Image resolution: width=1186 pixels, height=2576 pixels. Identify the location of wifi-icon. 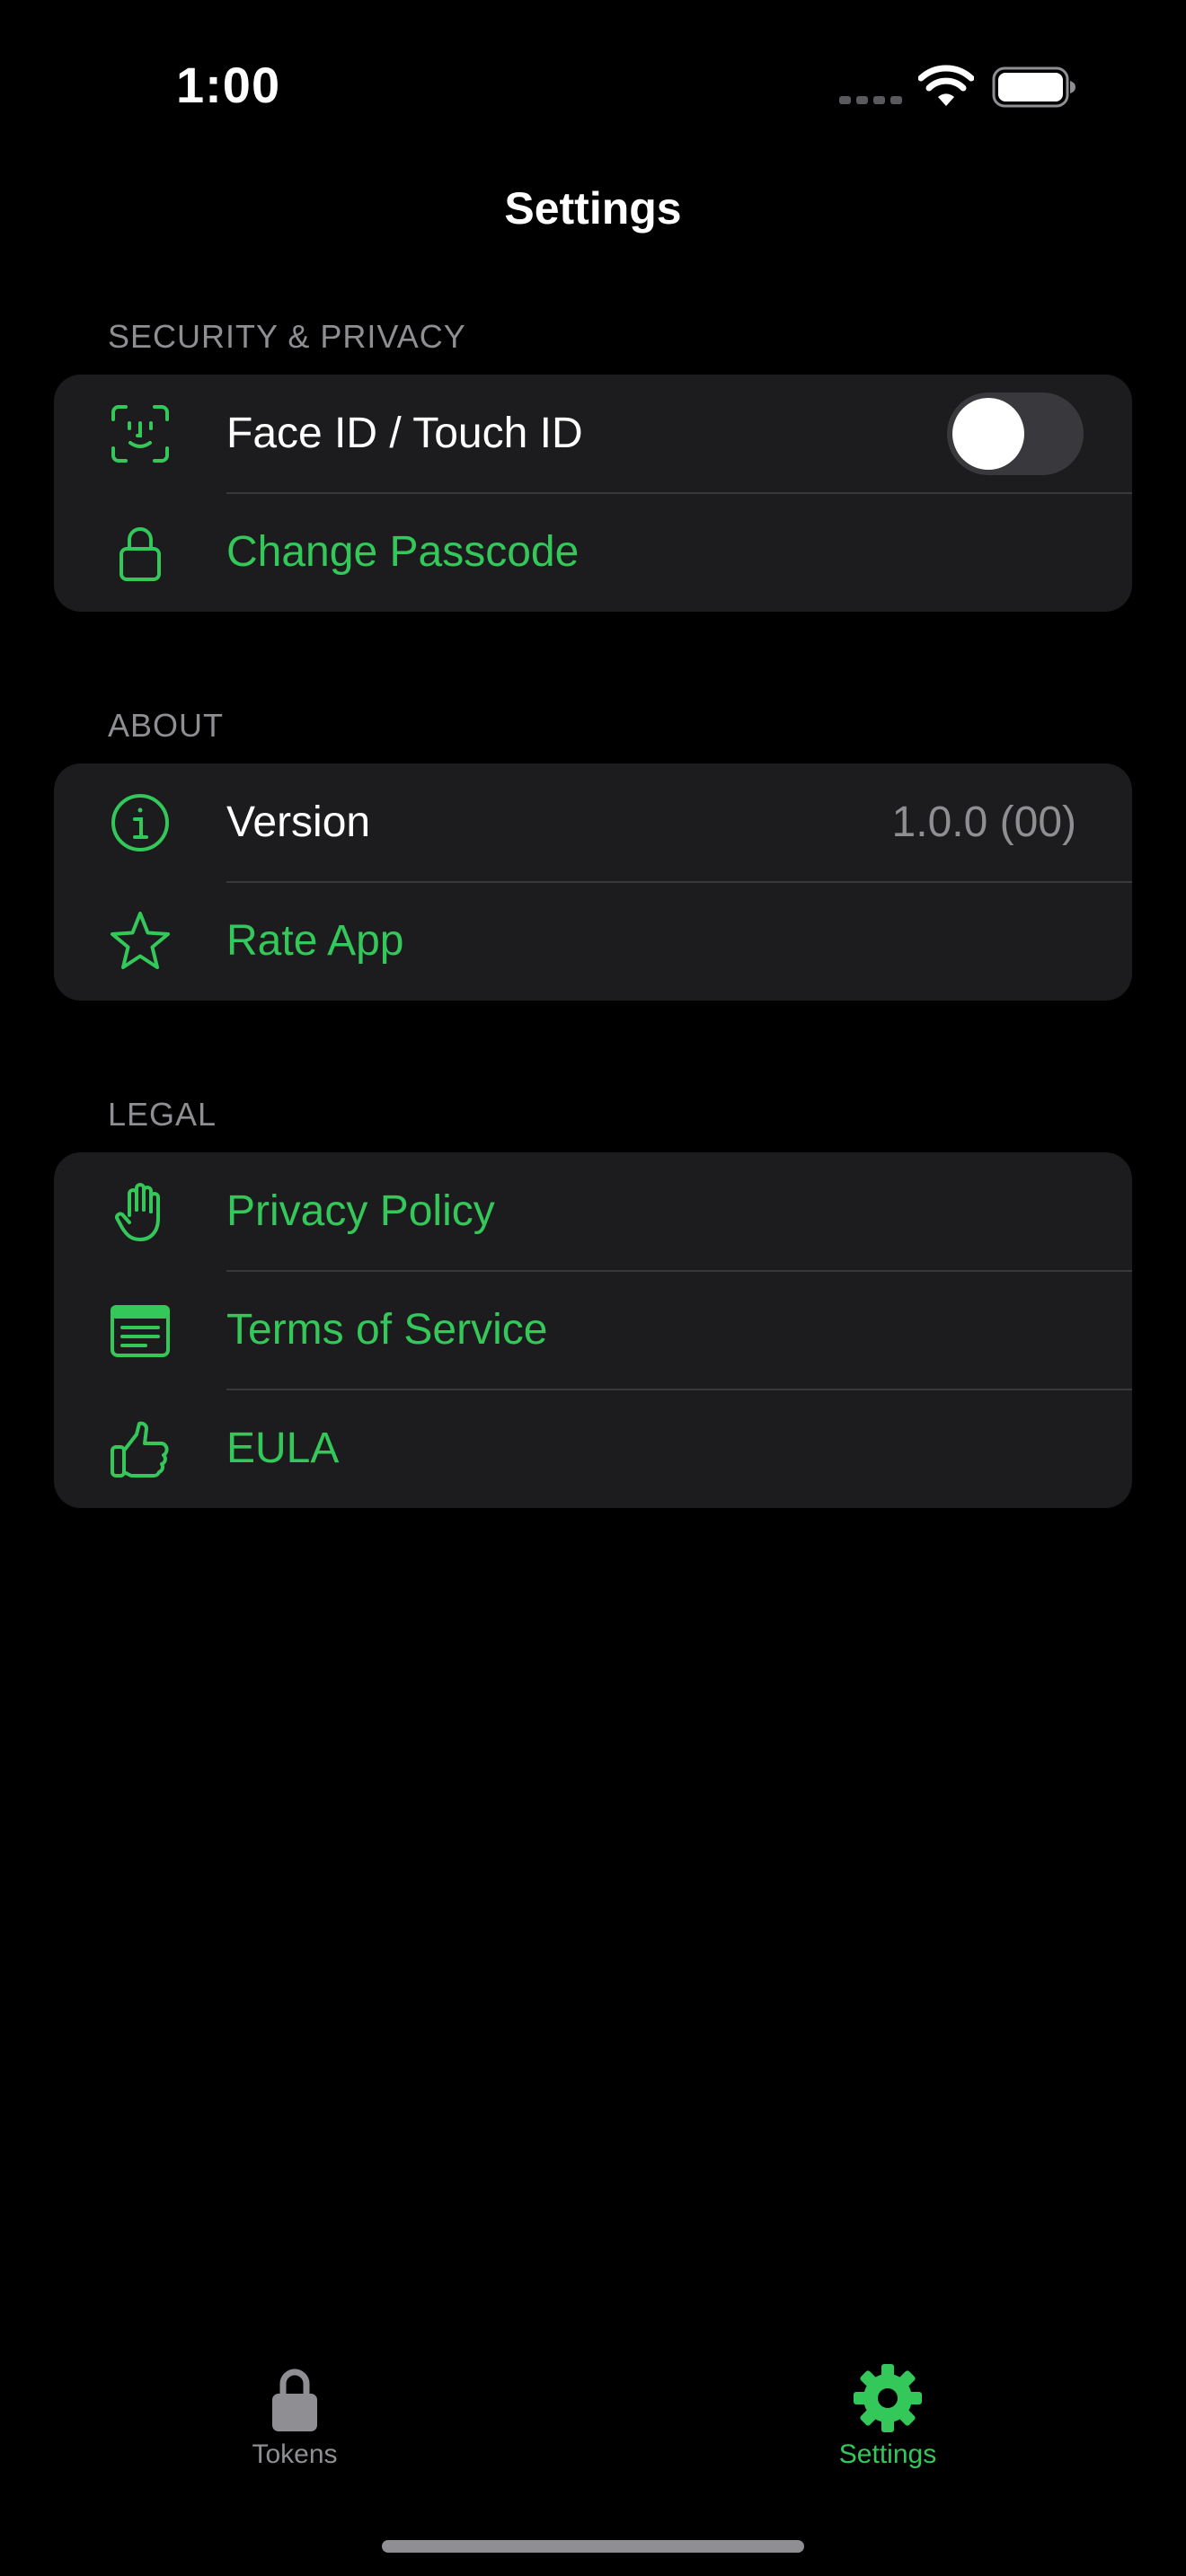
(946, 85).